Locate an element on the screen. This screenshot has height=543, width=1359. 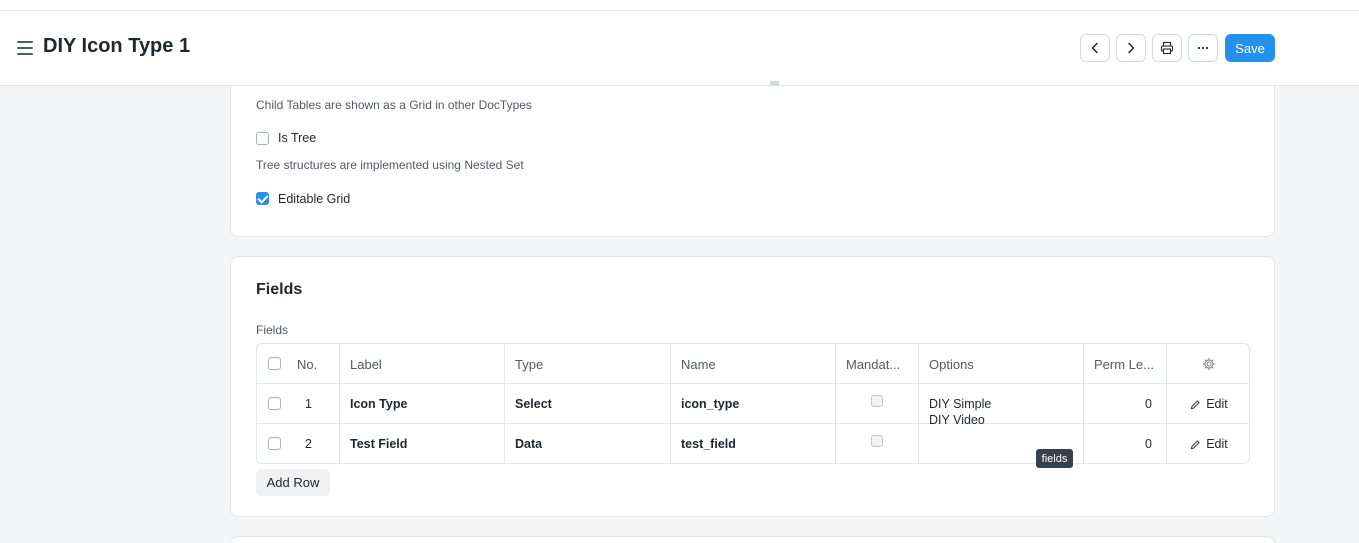
hamburger-menu-icon is located at coordinates (25, 48).